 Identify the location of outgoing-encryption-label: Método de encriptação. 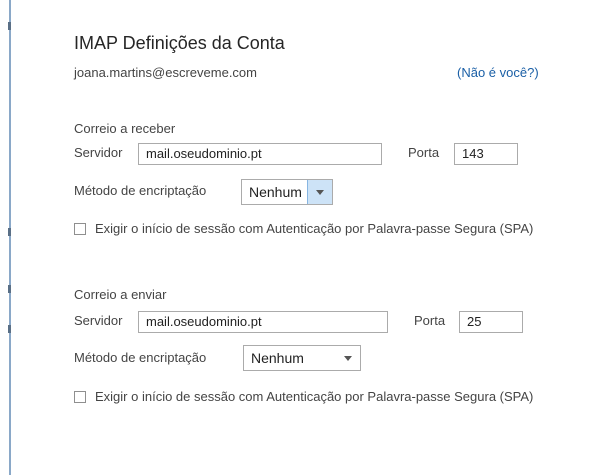
(140, 357).